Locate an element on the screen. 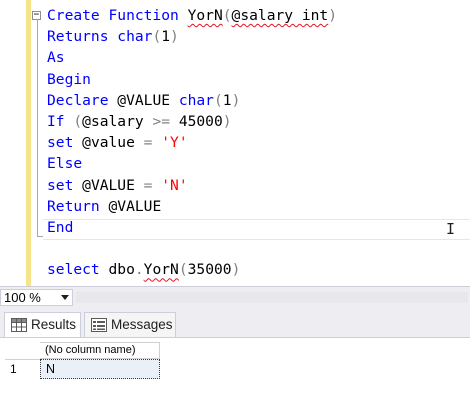  code-line: As is located at coordinates (56, 57).